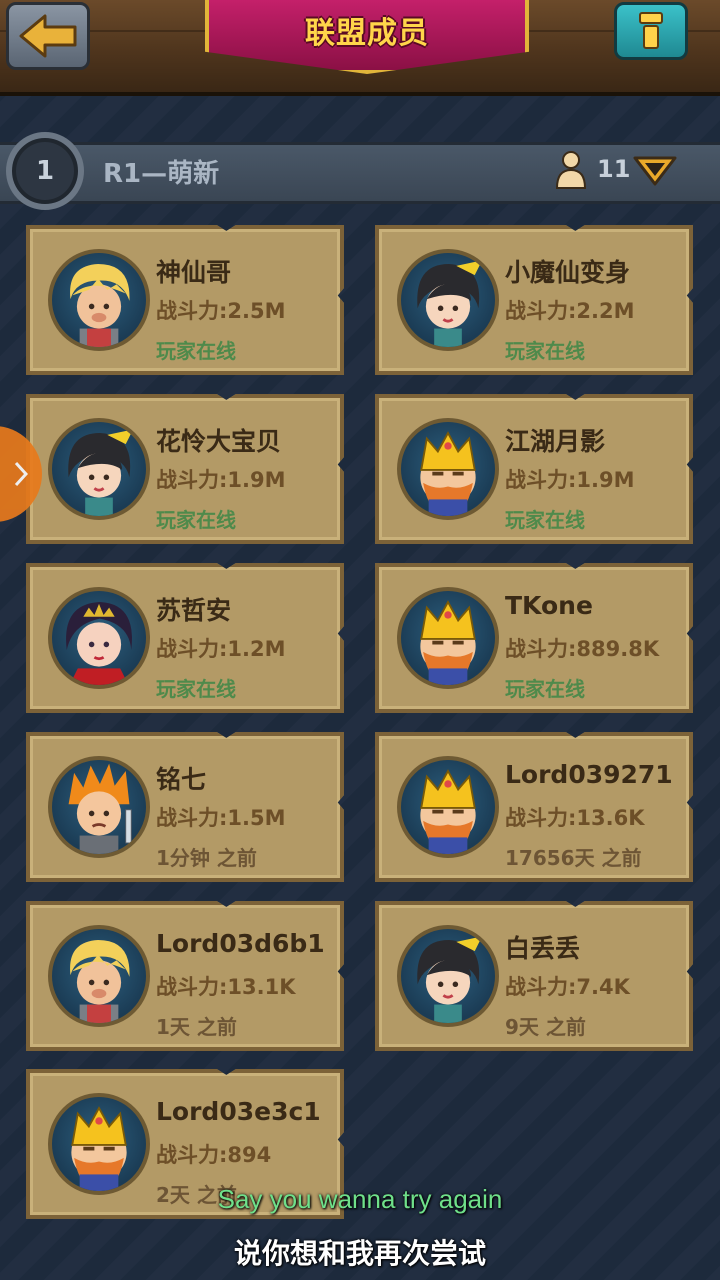 The image size is (720, 1280). What do you see at coordinates (214, 1155) in the screenshot?
I see `member-power: 战斗力:894` at bounding box center [214, 1155].